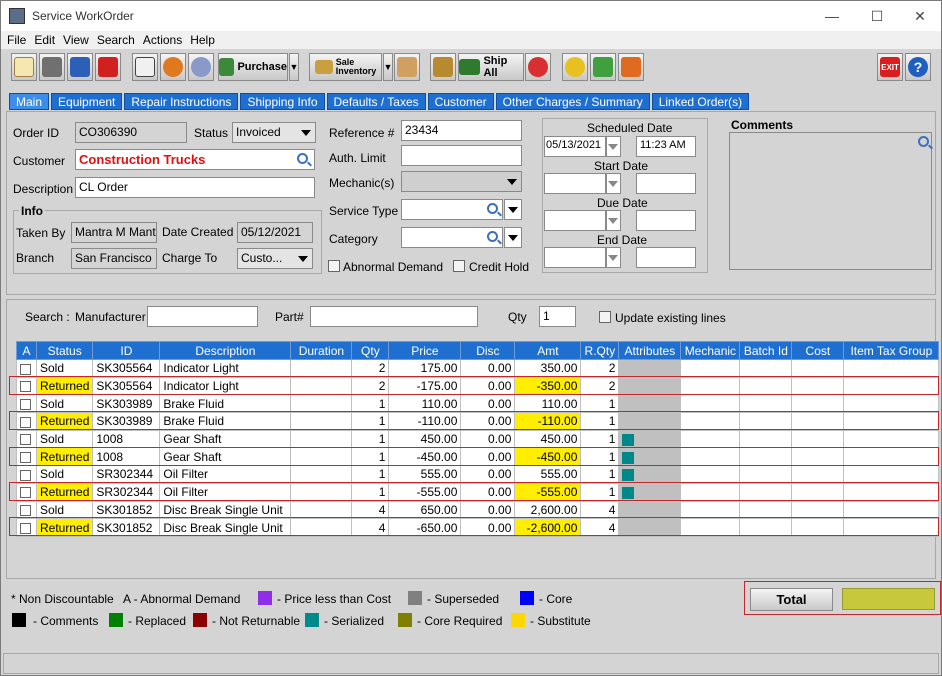 Image resolution: width=942 pixels, height=676 pixels. I want to click on purchase-button: Purchase, so click(253, 67).